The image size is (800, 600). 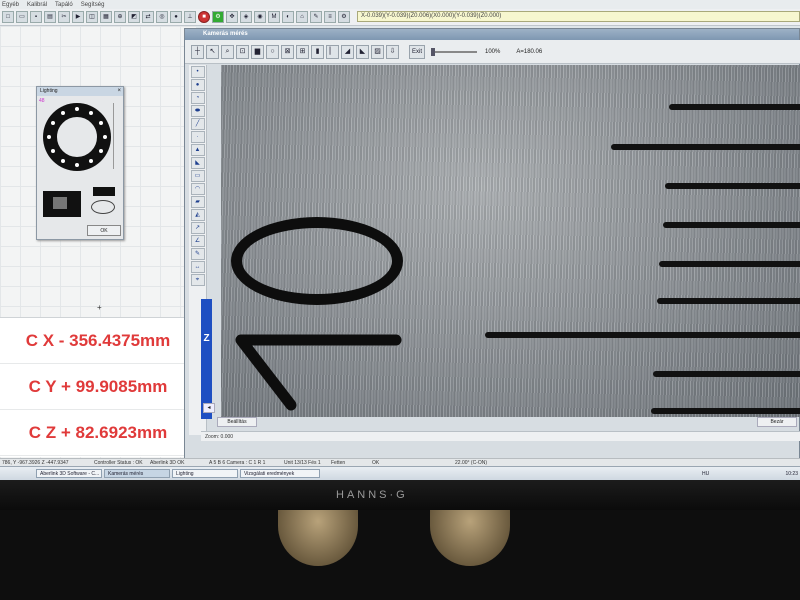 What do you see at coordinates (347, 51) in the screenshot?
I see `contrast-icon: ◢` at bounding box center [347, 51].